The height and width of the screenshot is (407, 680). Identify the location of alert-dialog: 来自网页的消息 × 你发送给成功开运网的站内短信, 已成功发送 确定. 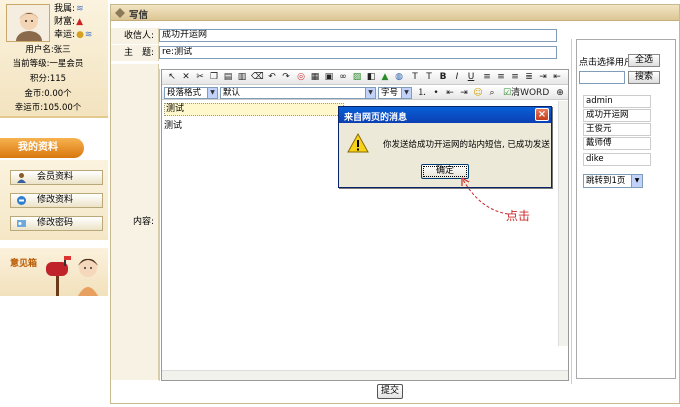
(445, 147).